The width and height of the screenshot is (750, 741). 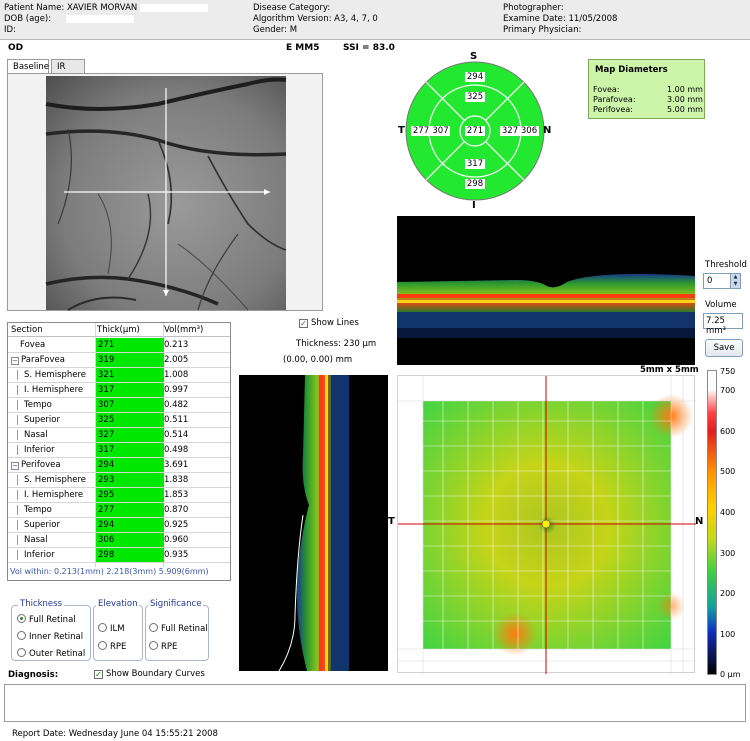 I want to click on row-thickness: 277, so click(x=130, y=510).